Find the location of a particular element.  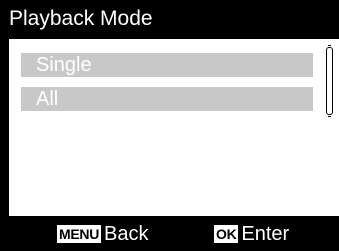

enter-hint: OK Enter is located at coordinates (251, 234).